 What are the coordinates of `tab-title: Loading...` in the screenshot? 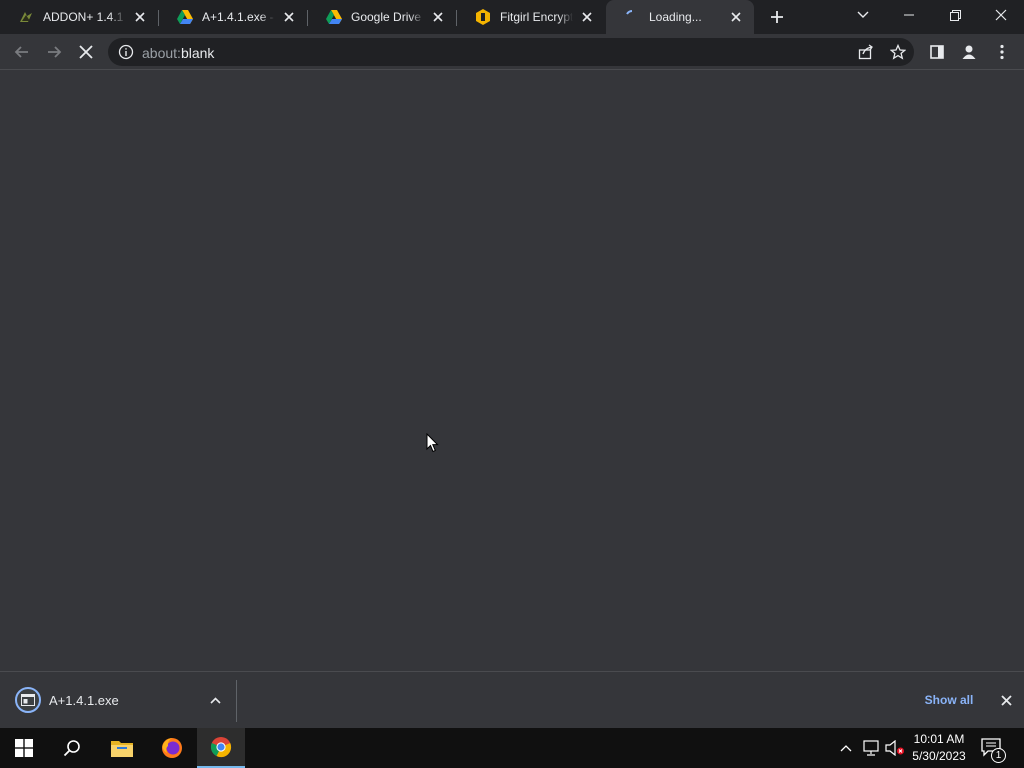 It's located at (675, 17).